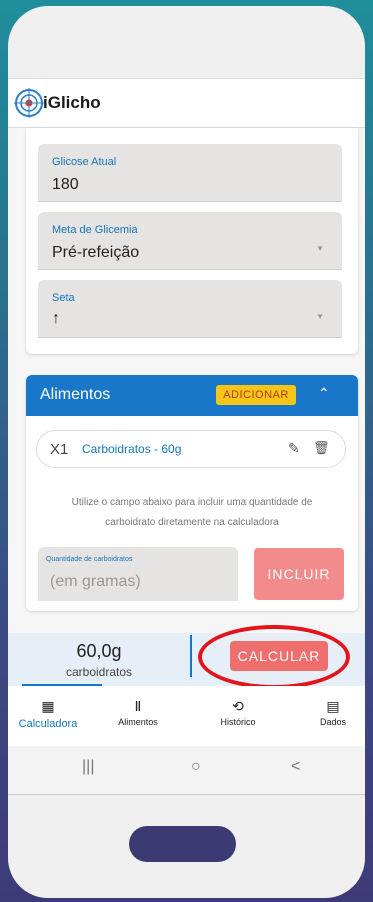  What do you see at coordinates (238, 722) in the screenshot?
I see `nav-label: Histórico` at bounding box center [238, 722].